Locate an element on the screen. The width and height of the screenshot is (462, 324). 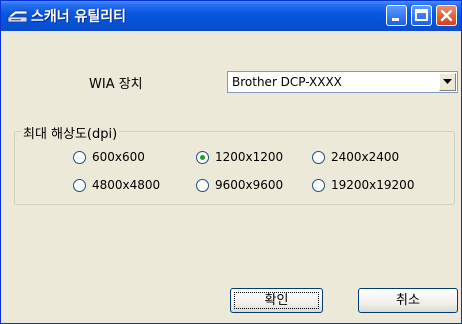
radio-label-600x600: 600x600 is located at coordinates (118, 157).